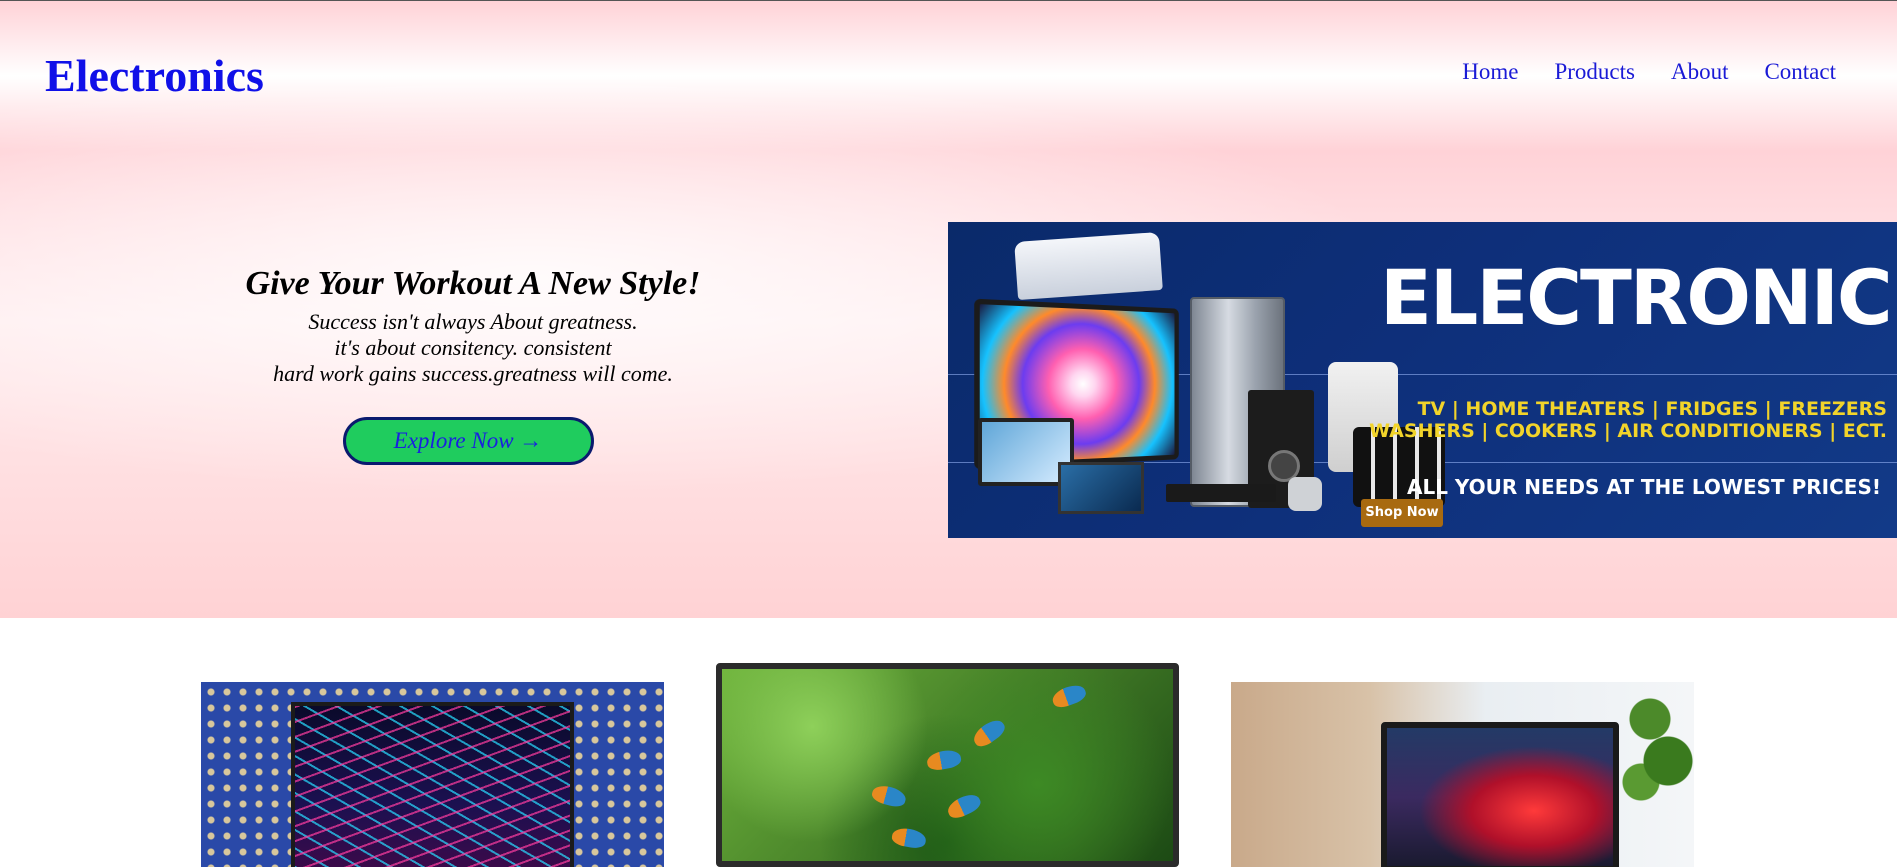 The image size is (1897, 867). What do you see at coordinates (473, 347) in the screenshot?
I see `hero-line-2: it's about consitency. consistent` at bounding box center [473, 347].